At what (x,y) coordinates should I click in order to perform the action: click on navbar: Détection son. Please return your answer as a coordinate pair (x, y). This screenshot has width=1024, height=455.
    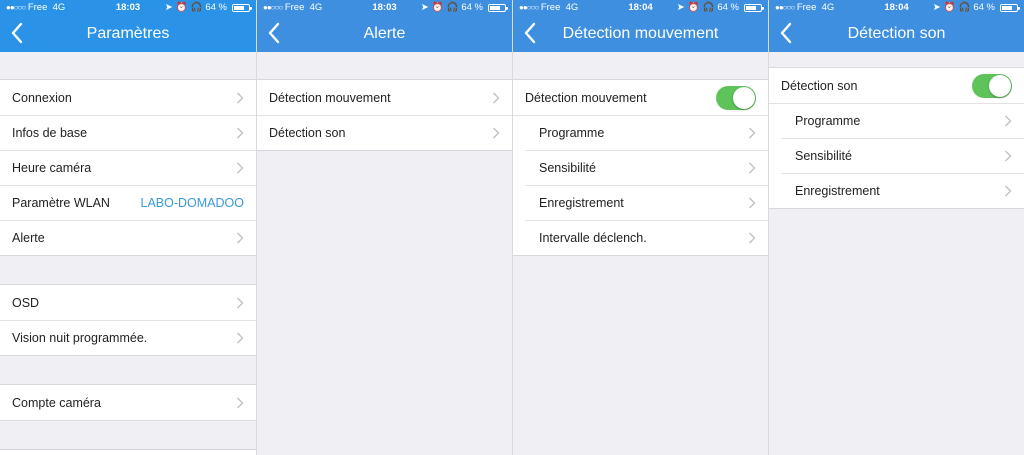
    Looking at the image, I should click on (896, 34).